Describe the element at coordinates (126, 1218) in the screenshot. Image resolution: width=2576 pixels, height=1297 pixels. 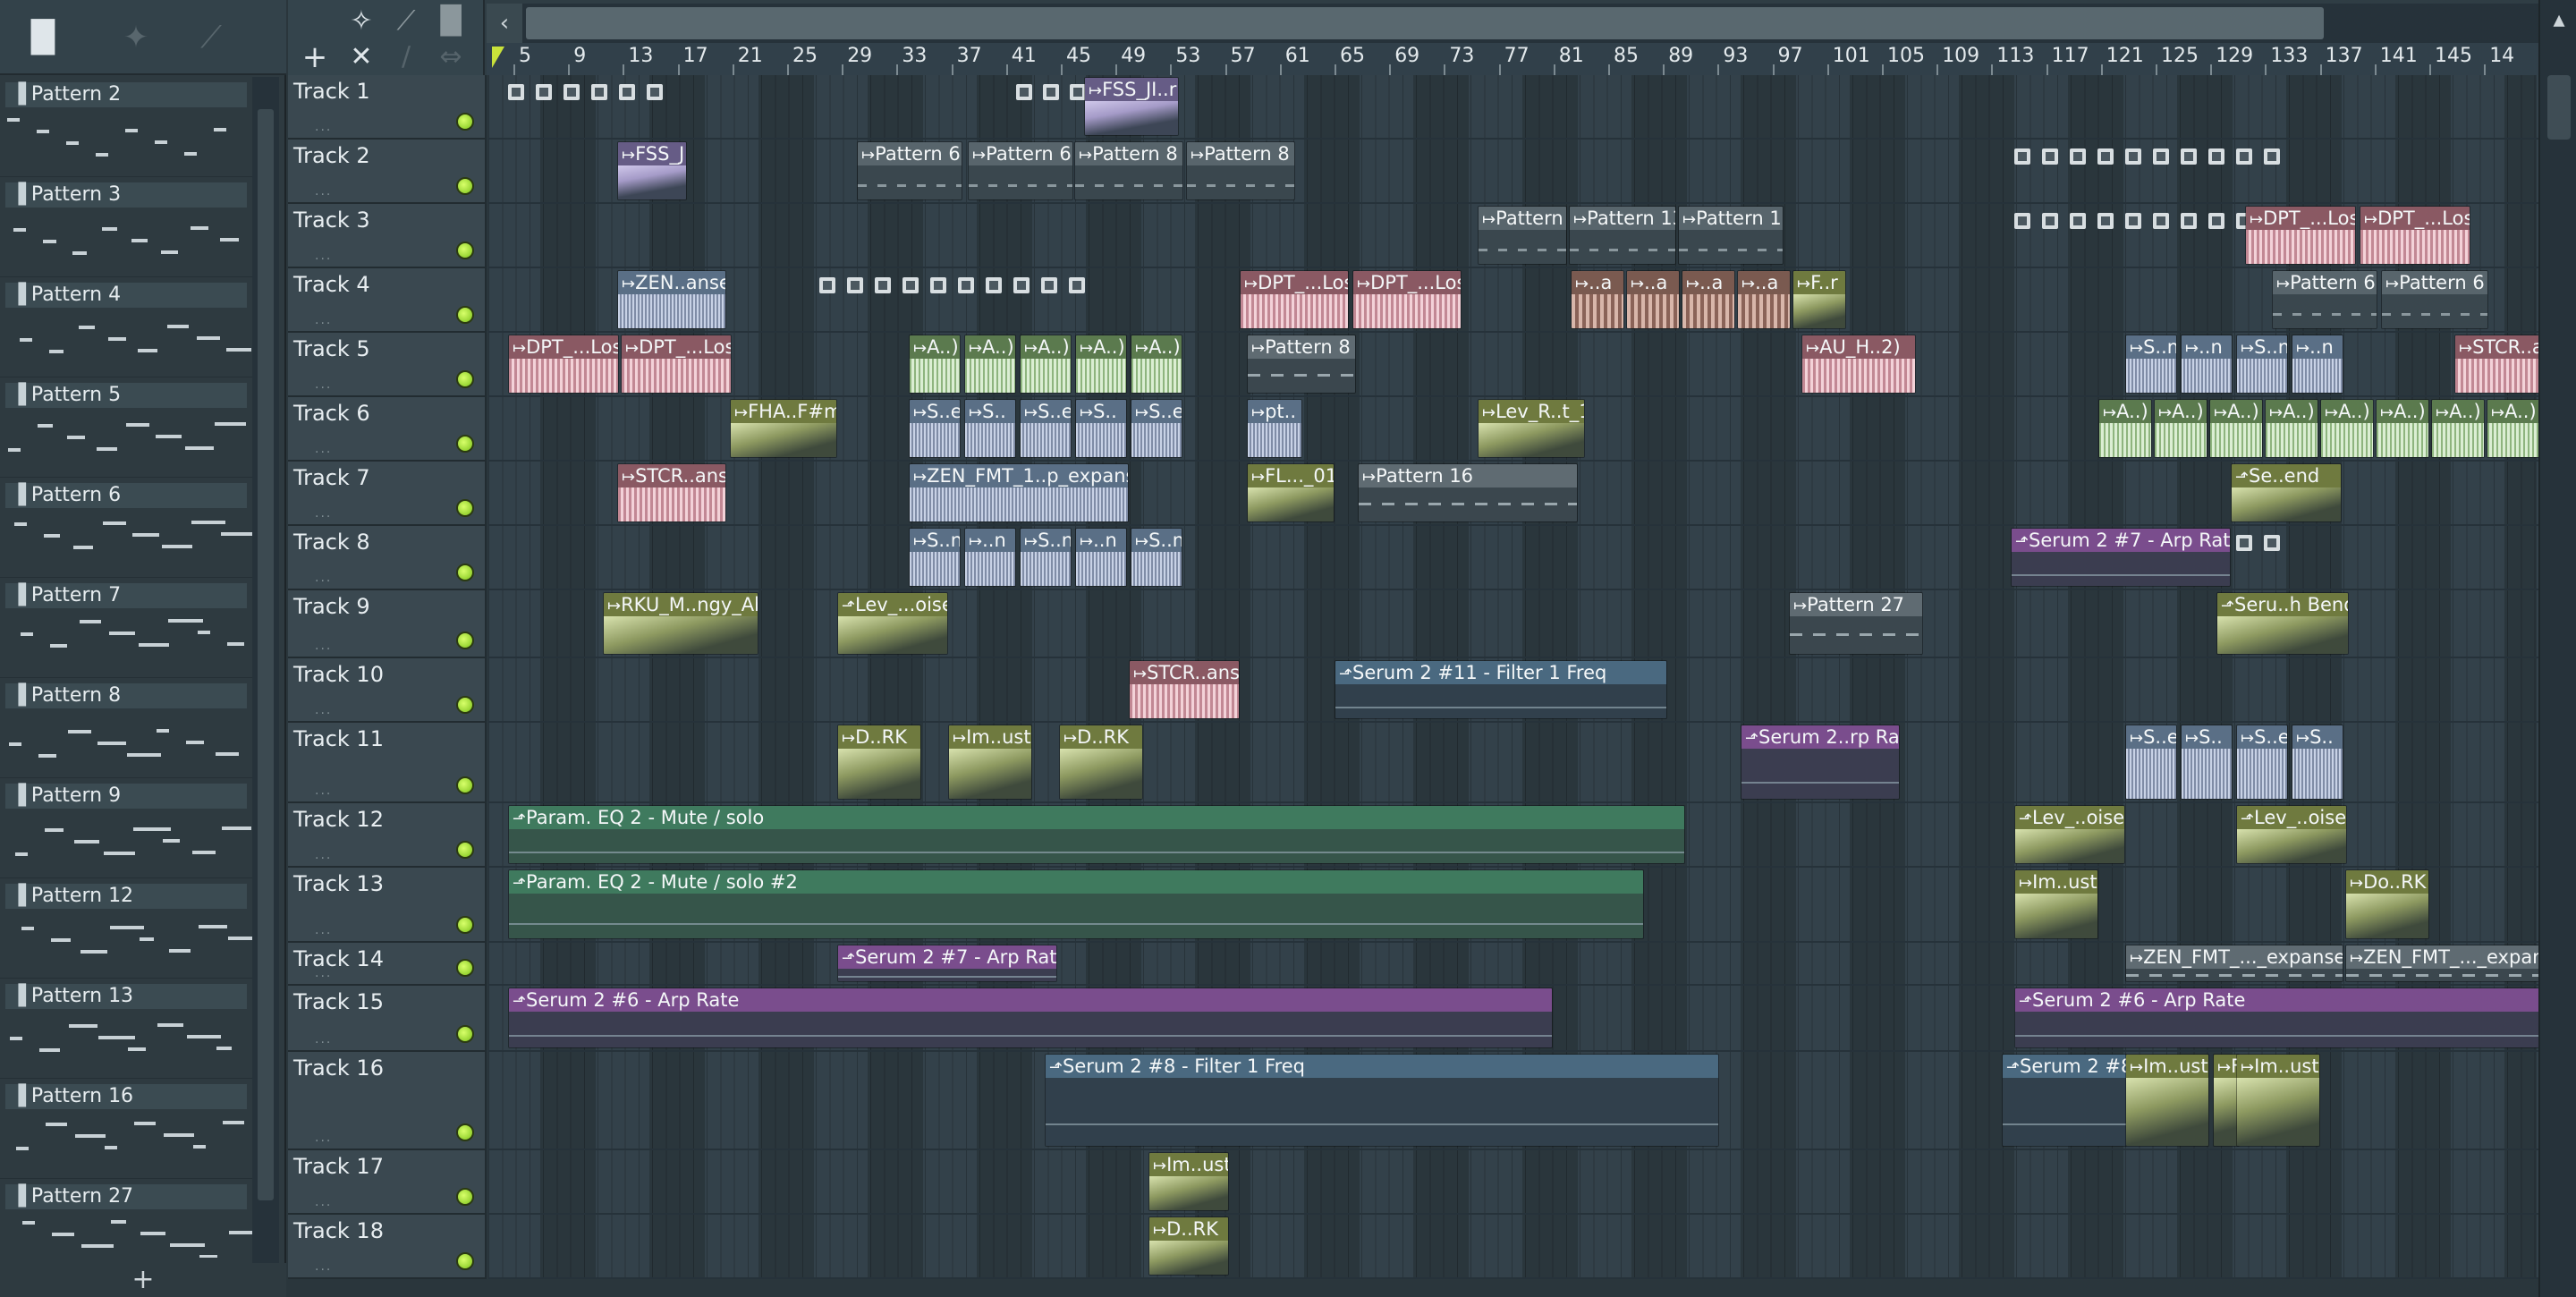
I see `pattern-item: Pattern 27` at that location.